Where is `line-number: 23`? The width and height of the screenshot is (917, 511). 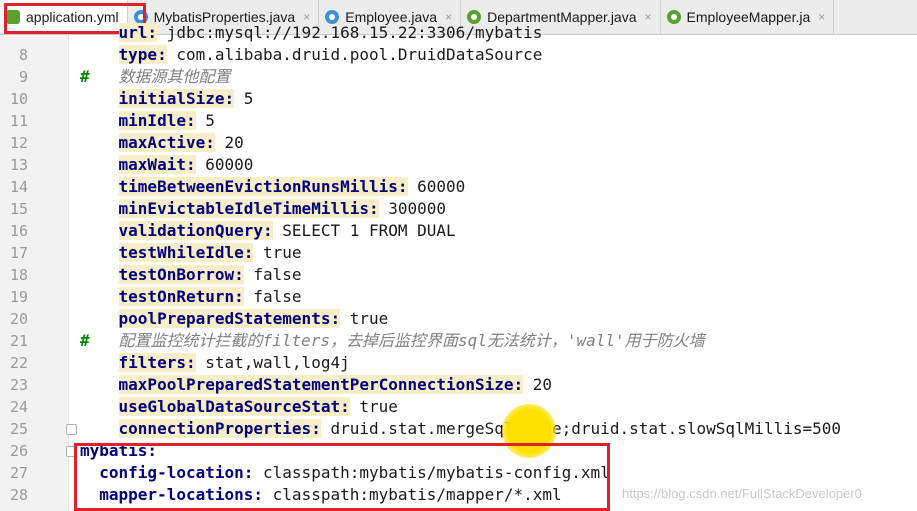 line-number: 23 is located at coordinates (18, 385).